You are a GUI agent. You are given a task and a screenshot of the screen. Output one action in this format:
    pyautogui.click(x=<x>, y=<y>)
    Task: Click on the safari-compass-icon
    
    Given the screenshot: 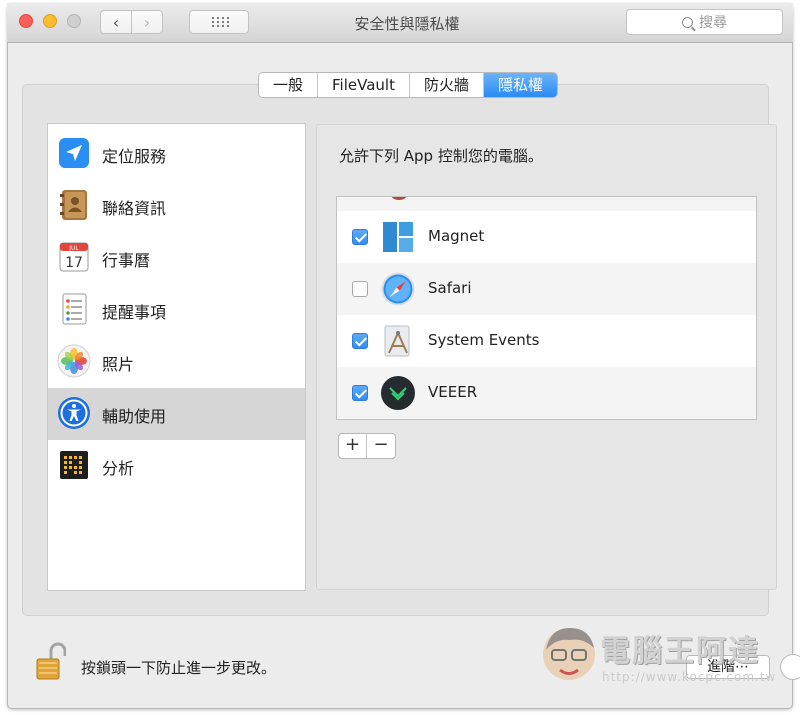 What is the action you would take?
    pyautogui.click(x=398, y=289)
    